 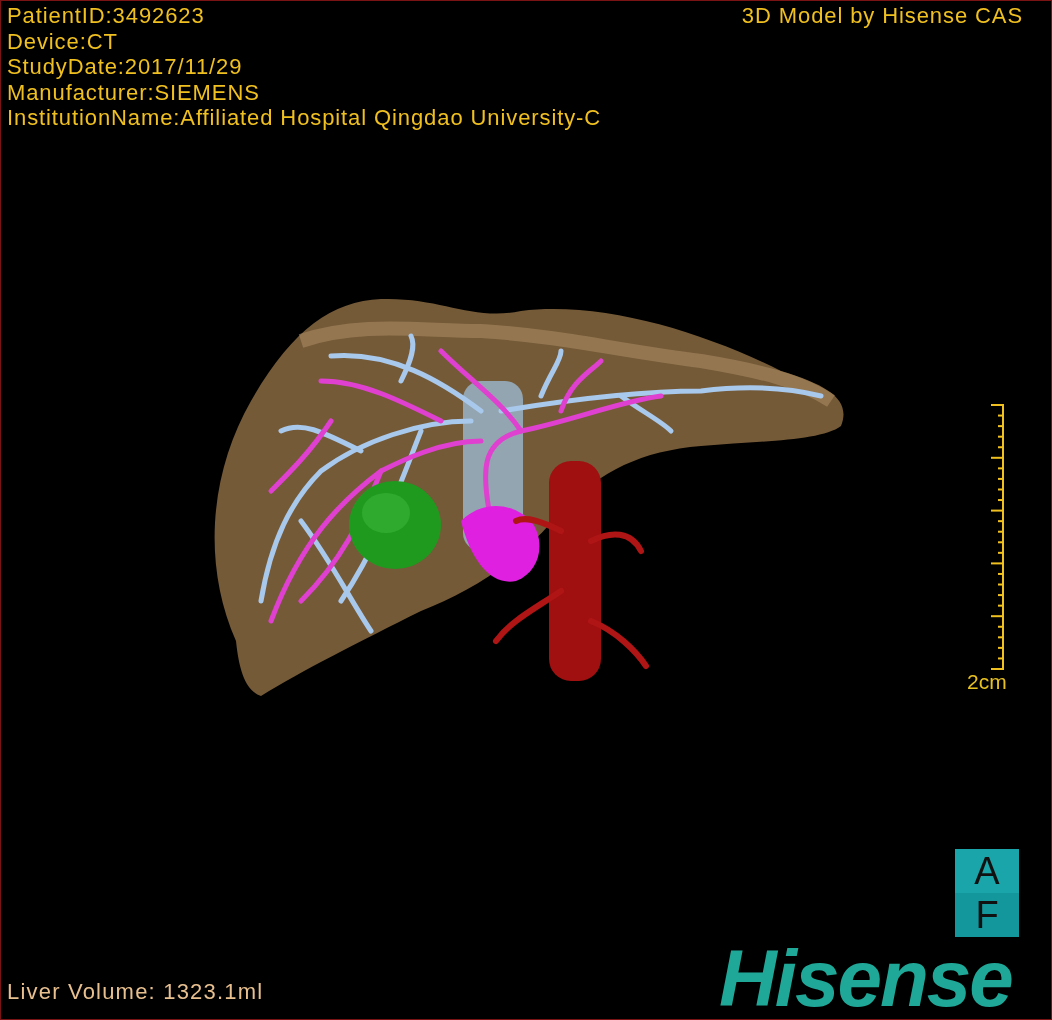 I want to click on patient-info-text: StudyDate:2017/11/29, so click(x=125, y=67).